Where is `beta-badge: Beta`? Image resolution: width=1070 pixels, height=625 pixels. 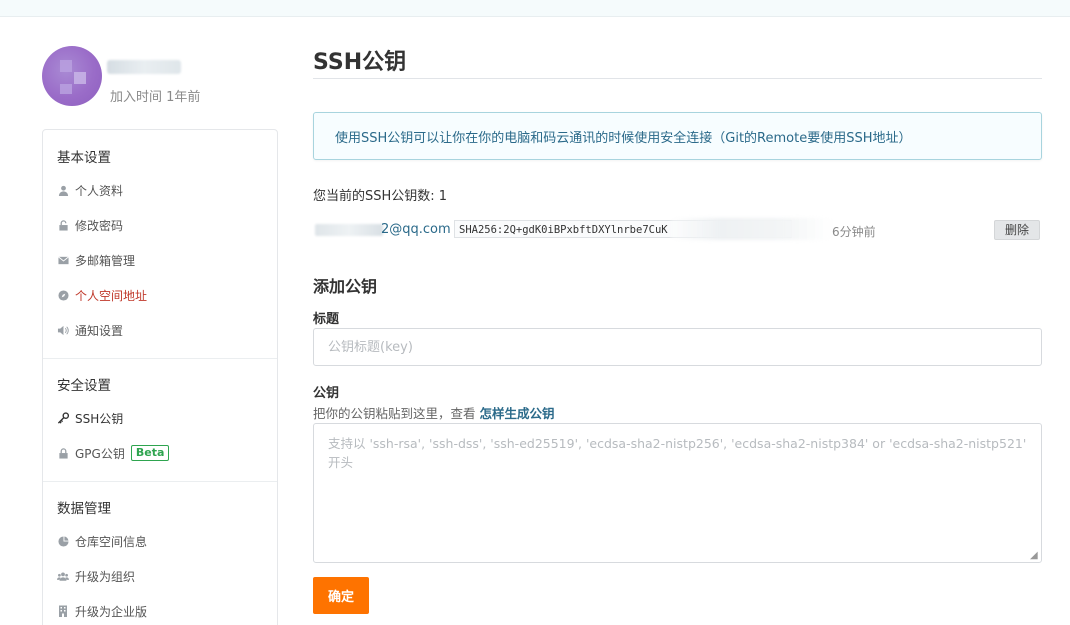
beta-badge: Beta is located at coordinates (150, 453).